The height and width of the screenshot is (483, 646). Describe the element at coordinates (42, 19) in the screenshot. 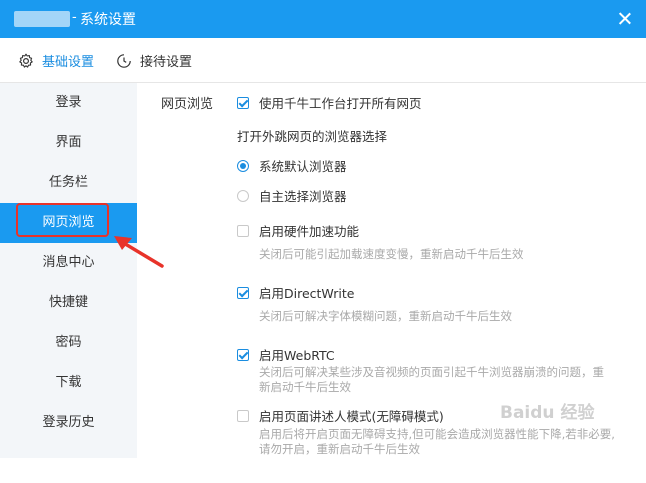

I see `app-logo-blurred` at that location.